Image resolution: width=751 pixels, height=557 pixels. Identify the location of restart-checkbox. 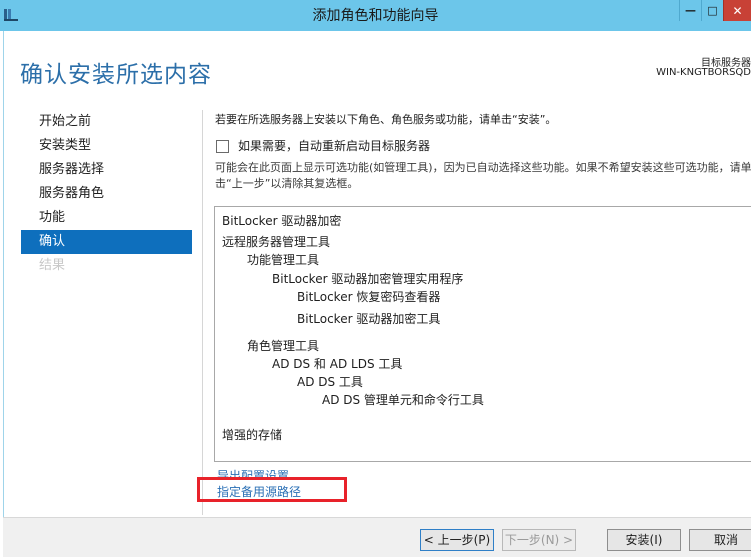
(222, 146).